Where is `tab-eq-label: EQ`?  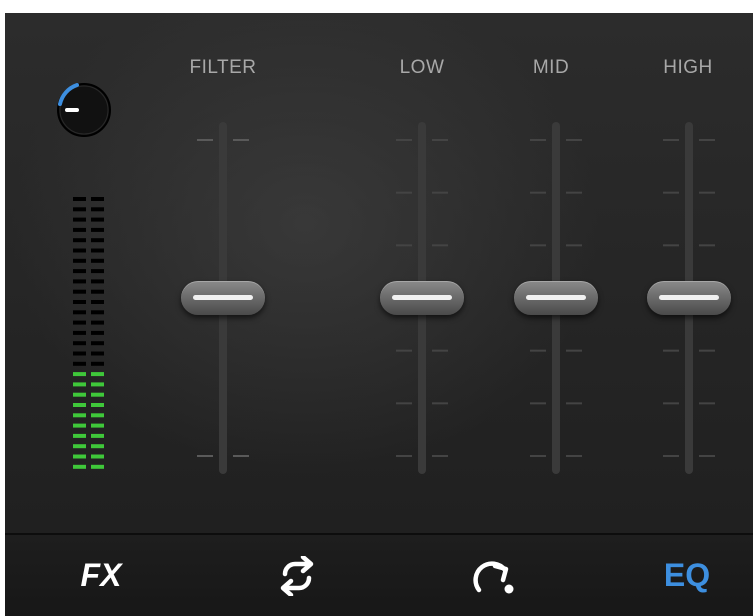
tab-eq-label: EQ is located at coordinates (687, 575).